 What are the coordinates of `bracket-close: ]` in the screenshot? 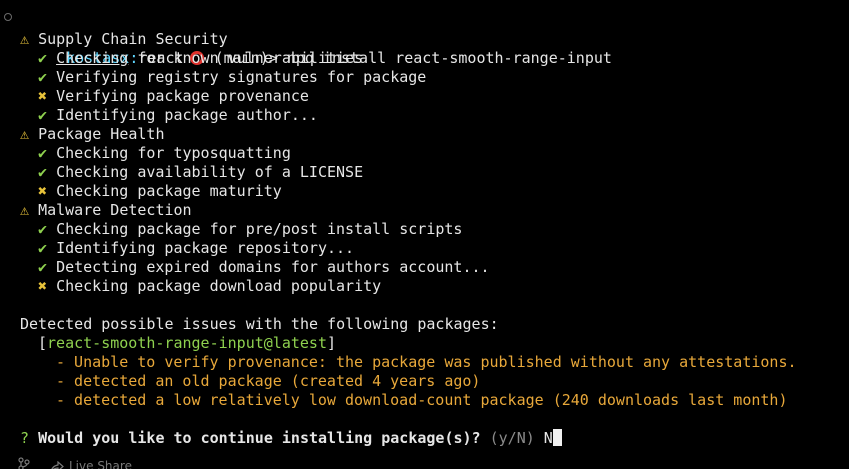 It's located at (332, 343).